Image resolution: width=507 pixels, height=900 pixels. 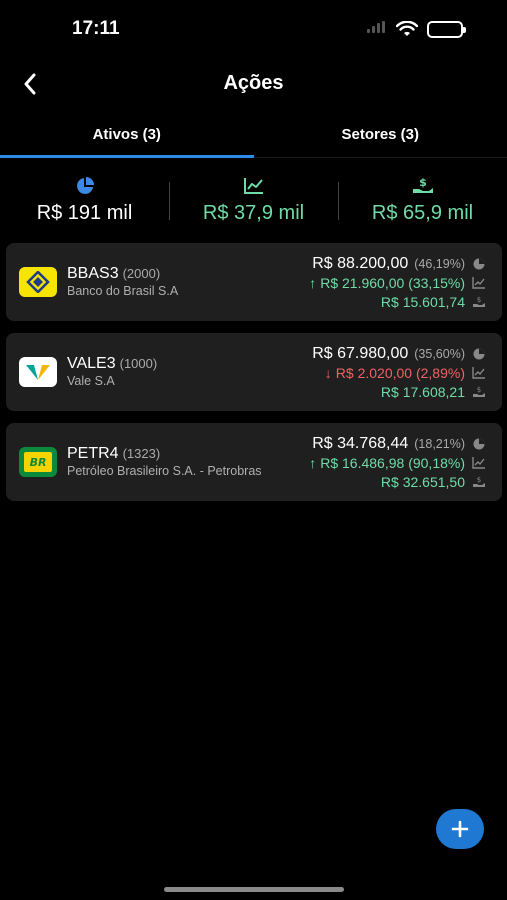 I want to click on add-asset-button, so click(x=460, y=829).